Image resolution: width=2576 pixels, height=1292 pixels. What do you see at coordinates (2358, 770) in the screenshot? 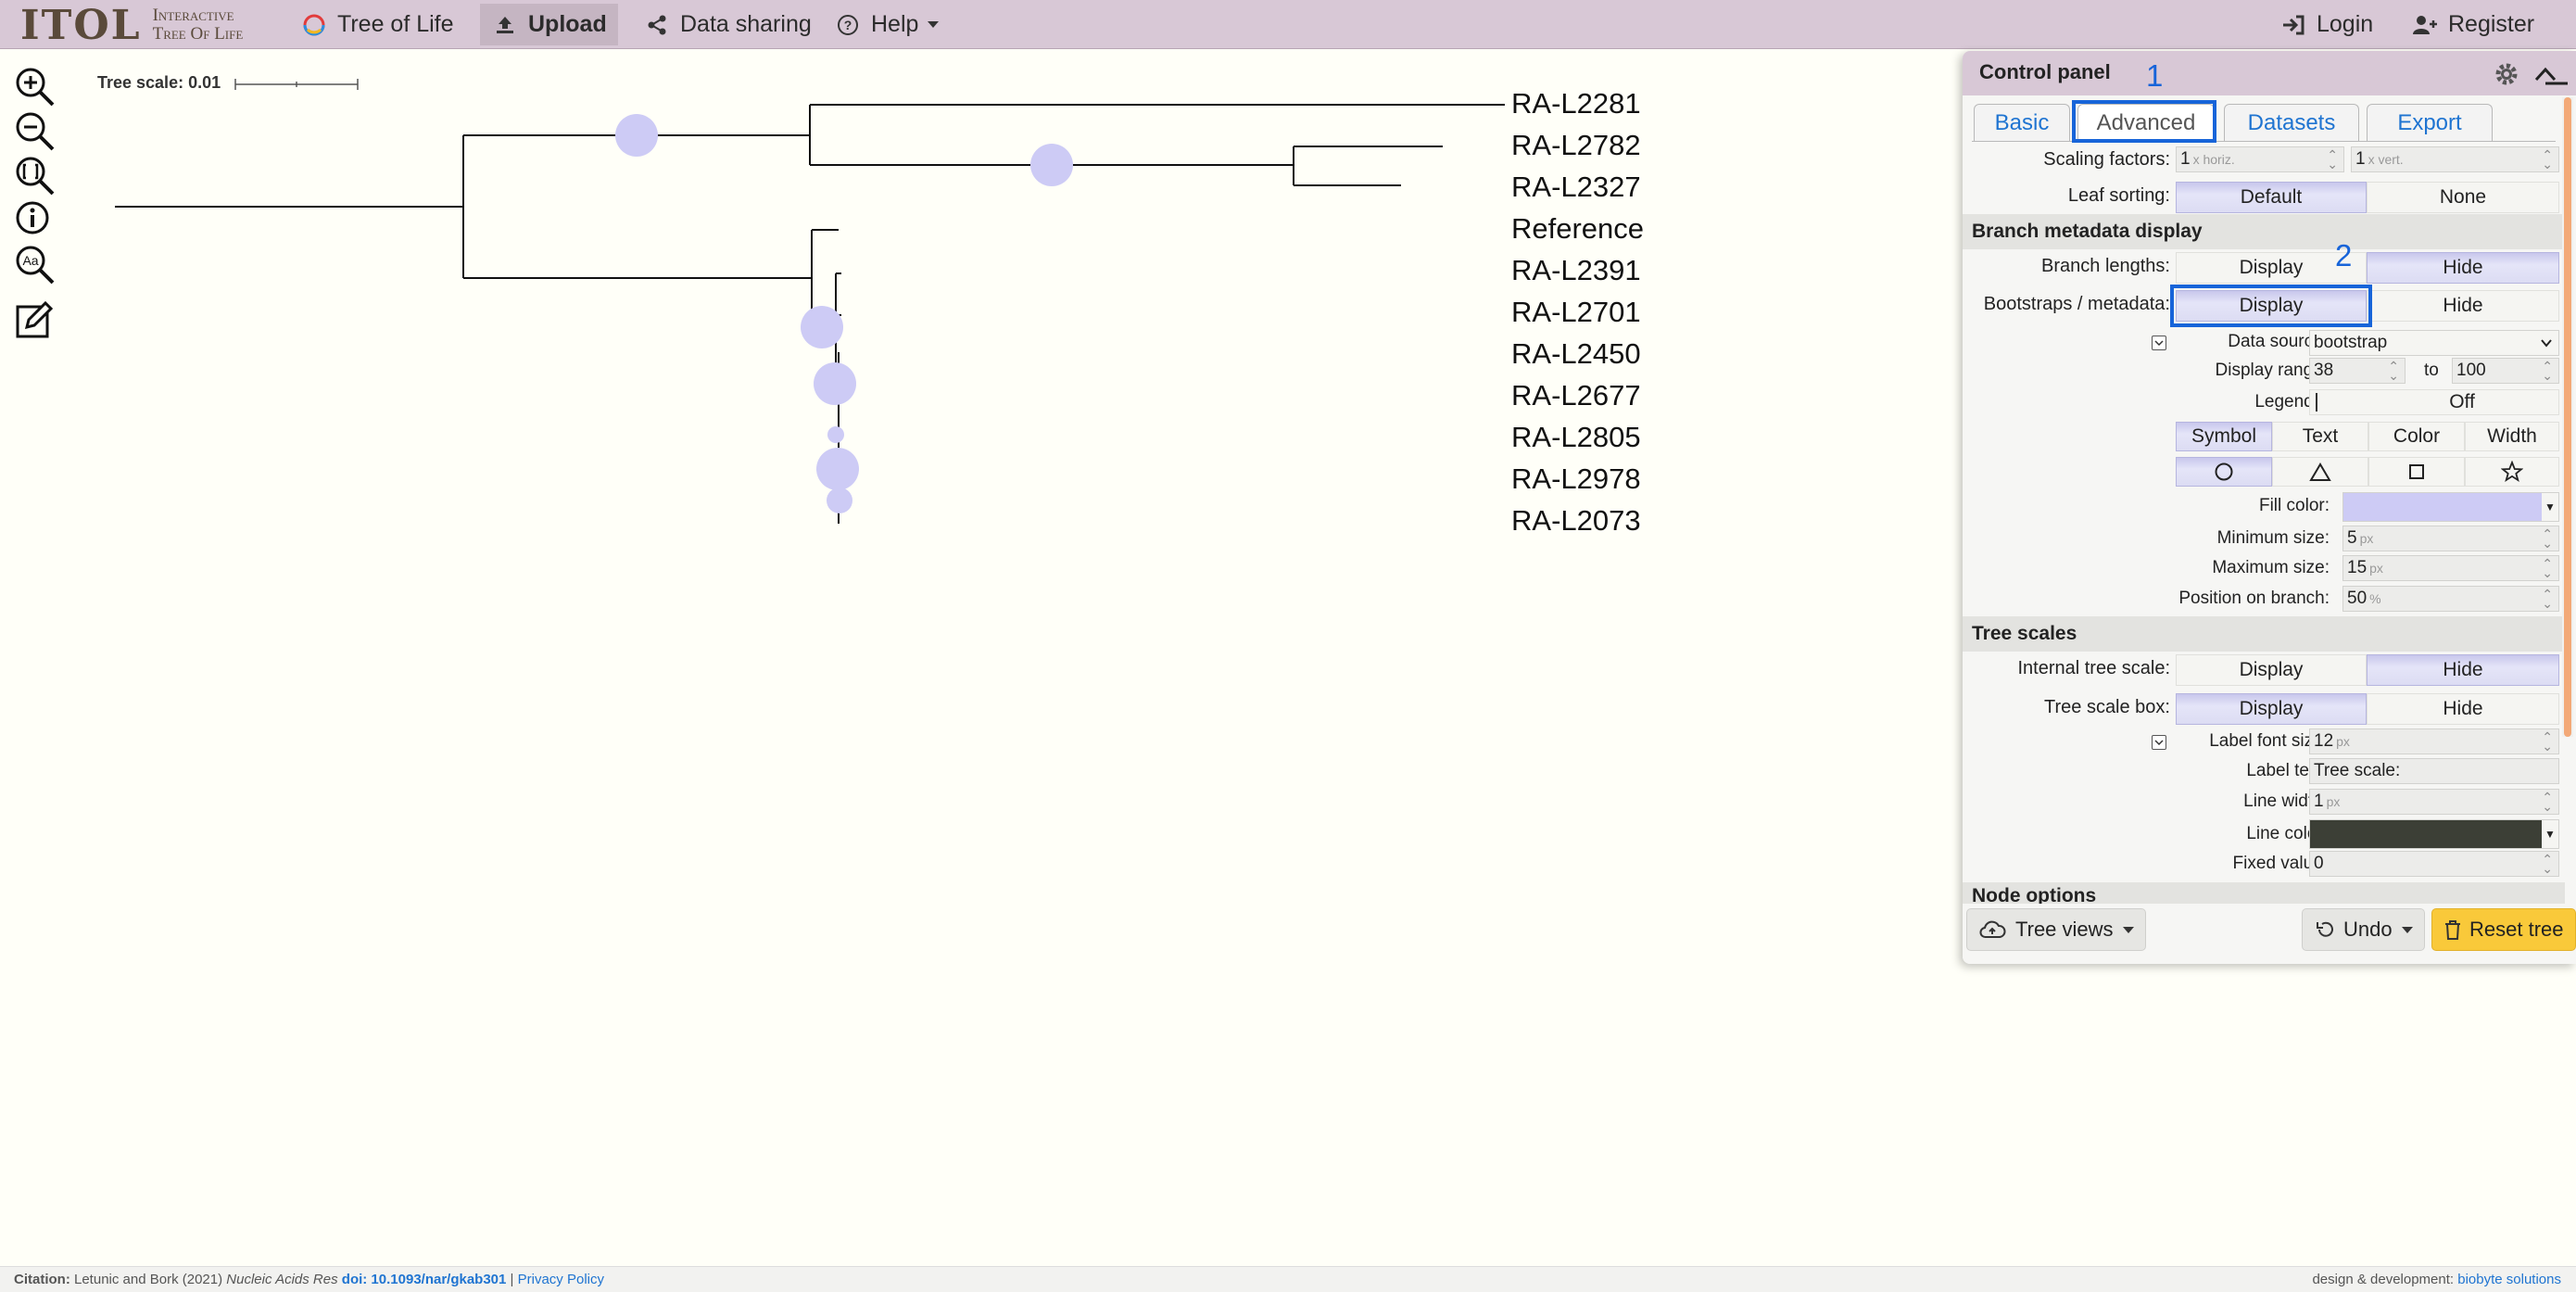
I see `label-text-value: Tree scale:` at bounding box center [2358, 770].